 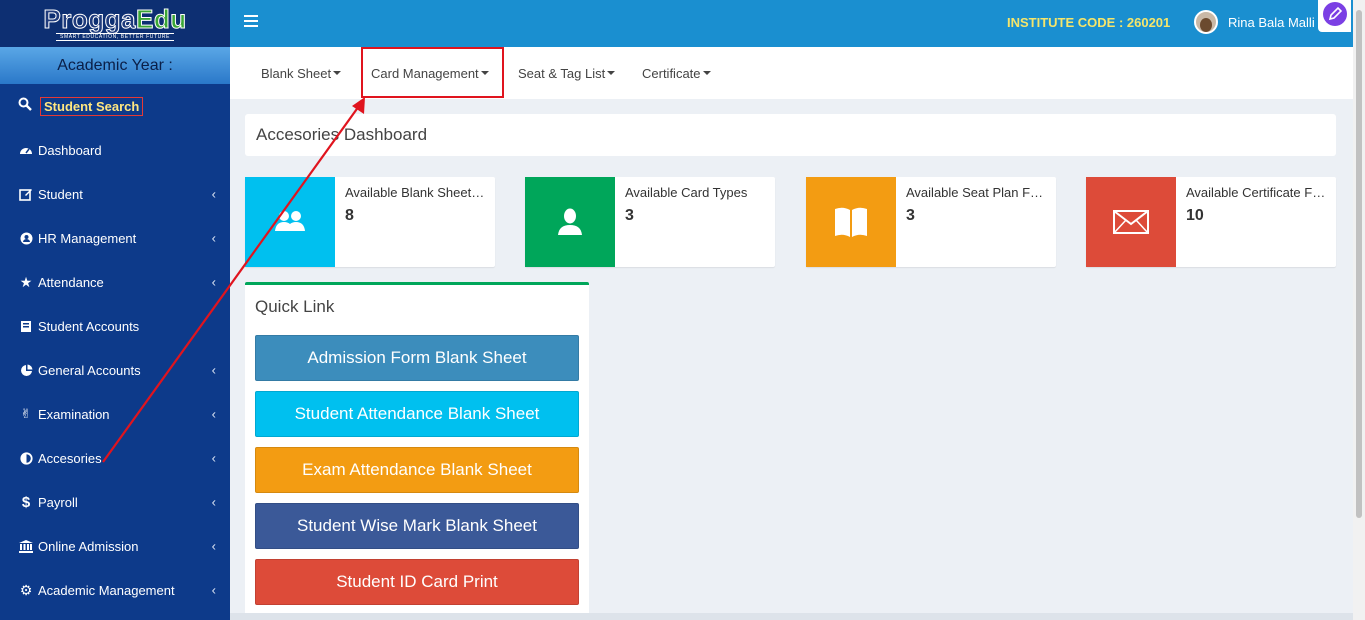 What do you see at coordinates (26, 194) in the screenshot?
I see `edit-icon` at bounding box center [26, 194].